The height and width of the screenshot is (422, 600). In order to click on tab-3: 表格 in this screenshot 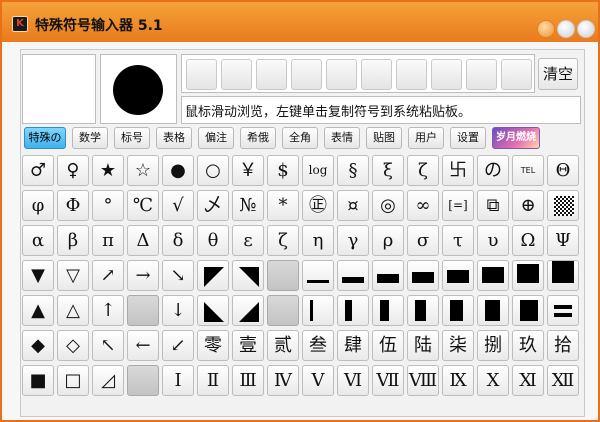, I will do `click(174, 138)`.